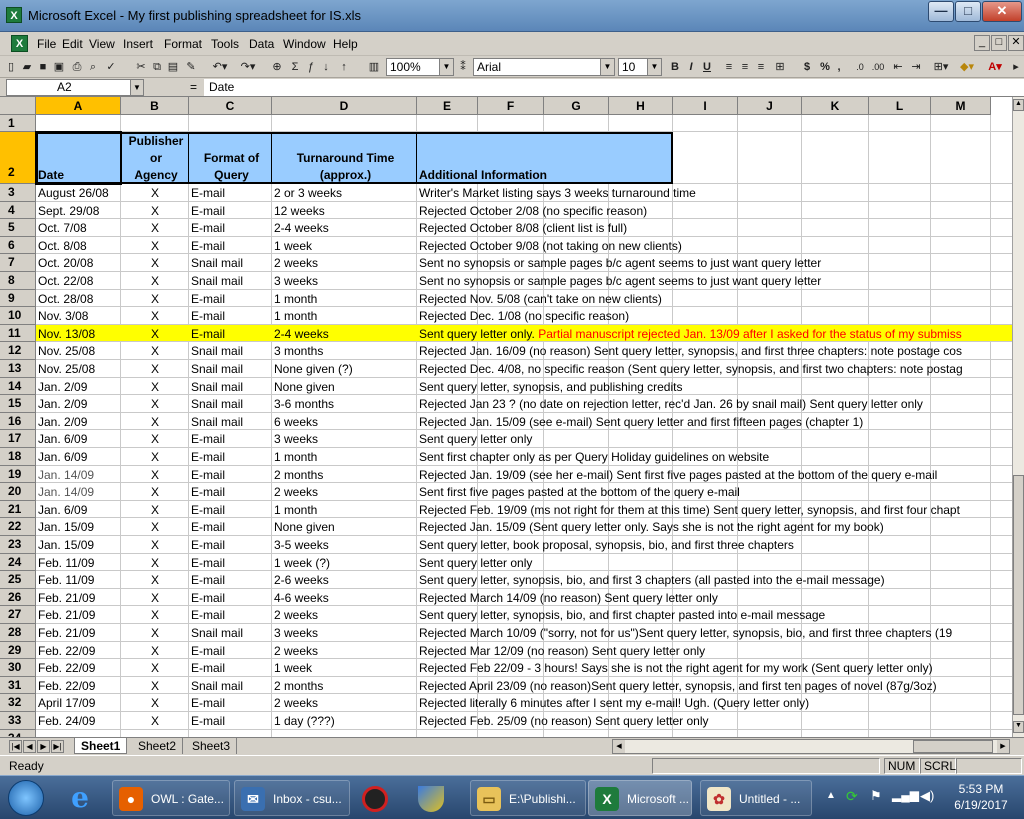 This screenshot has height=819, width=1024. I want to click on doc-close-button: ✕, so click(1016, 43).